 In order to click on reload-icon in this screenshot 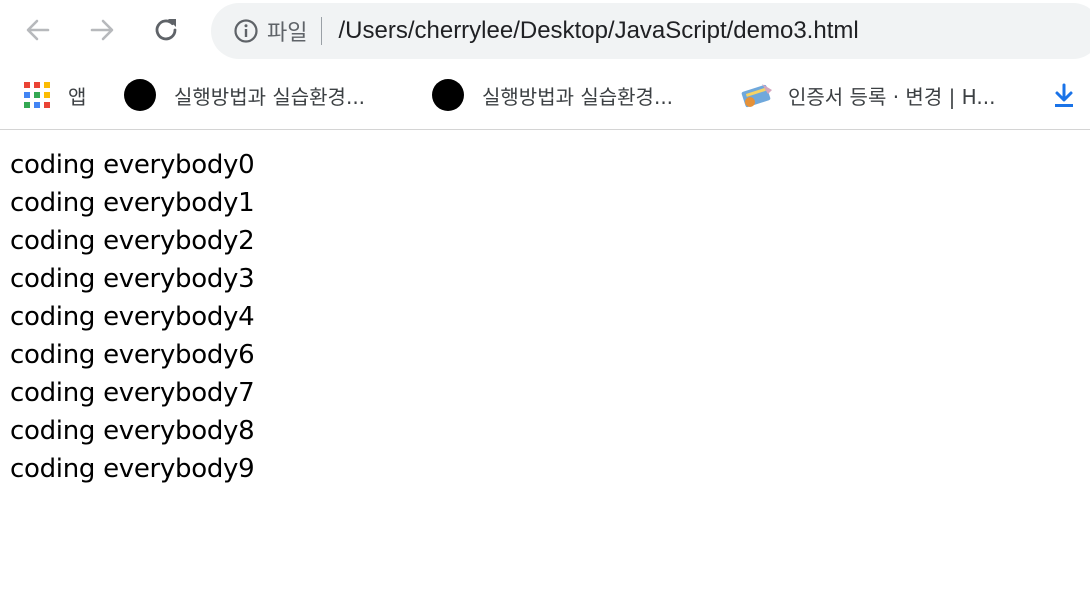, I will do `click(166, 30)`.